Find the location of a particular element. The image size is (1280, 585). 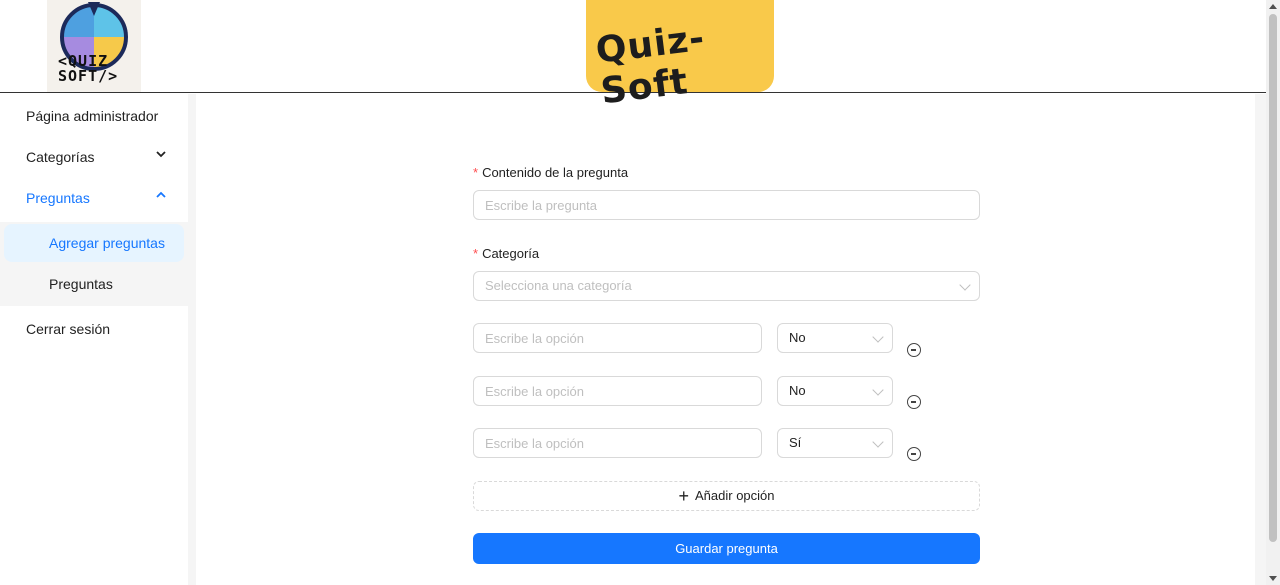

question-input is located at coordinates (726, 205).